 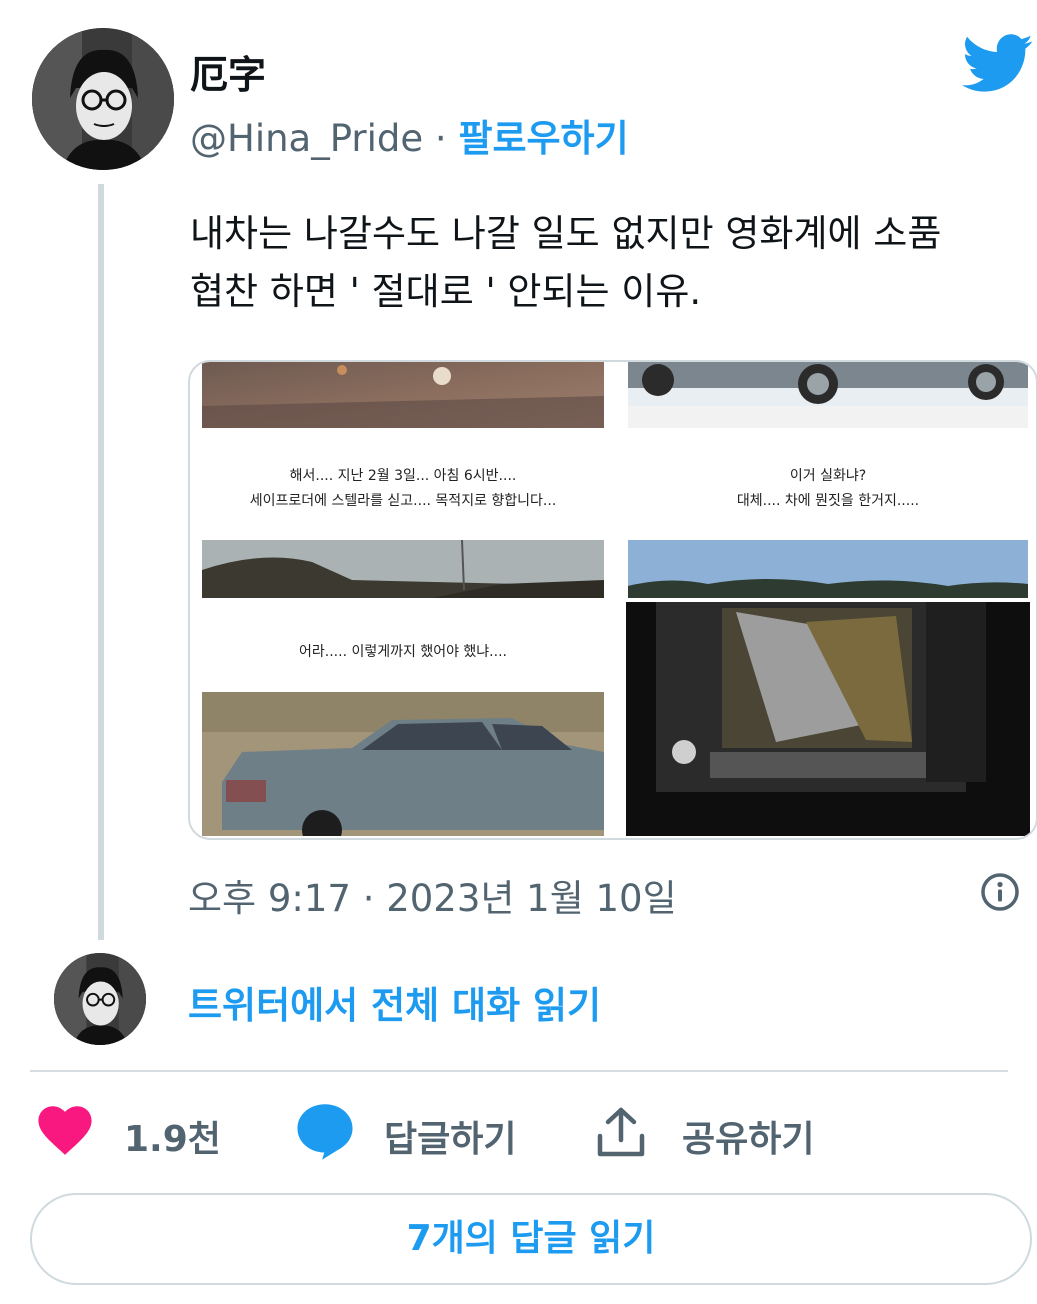 What do you see at coordinates (103, 99) in the screenshot?
I see `author-avatar` at bounding box center [103, 99].